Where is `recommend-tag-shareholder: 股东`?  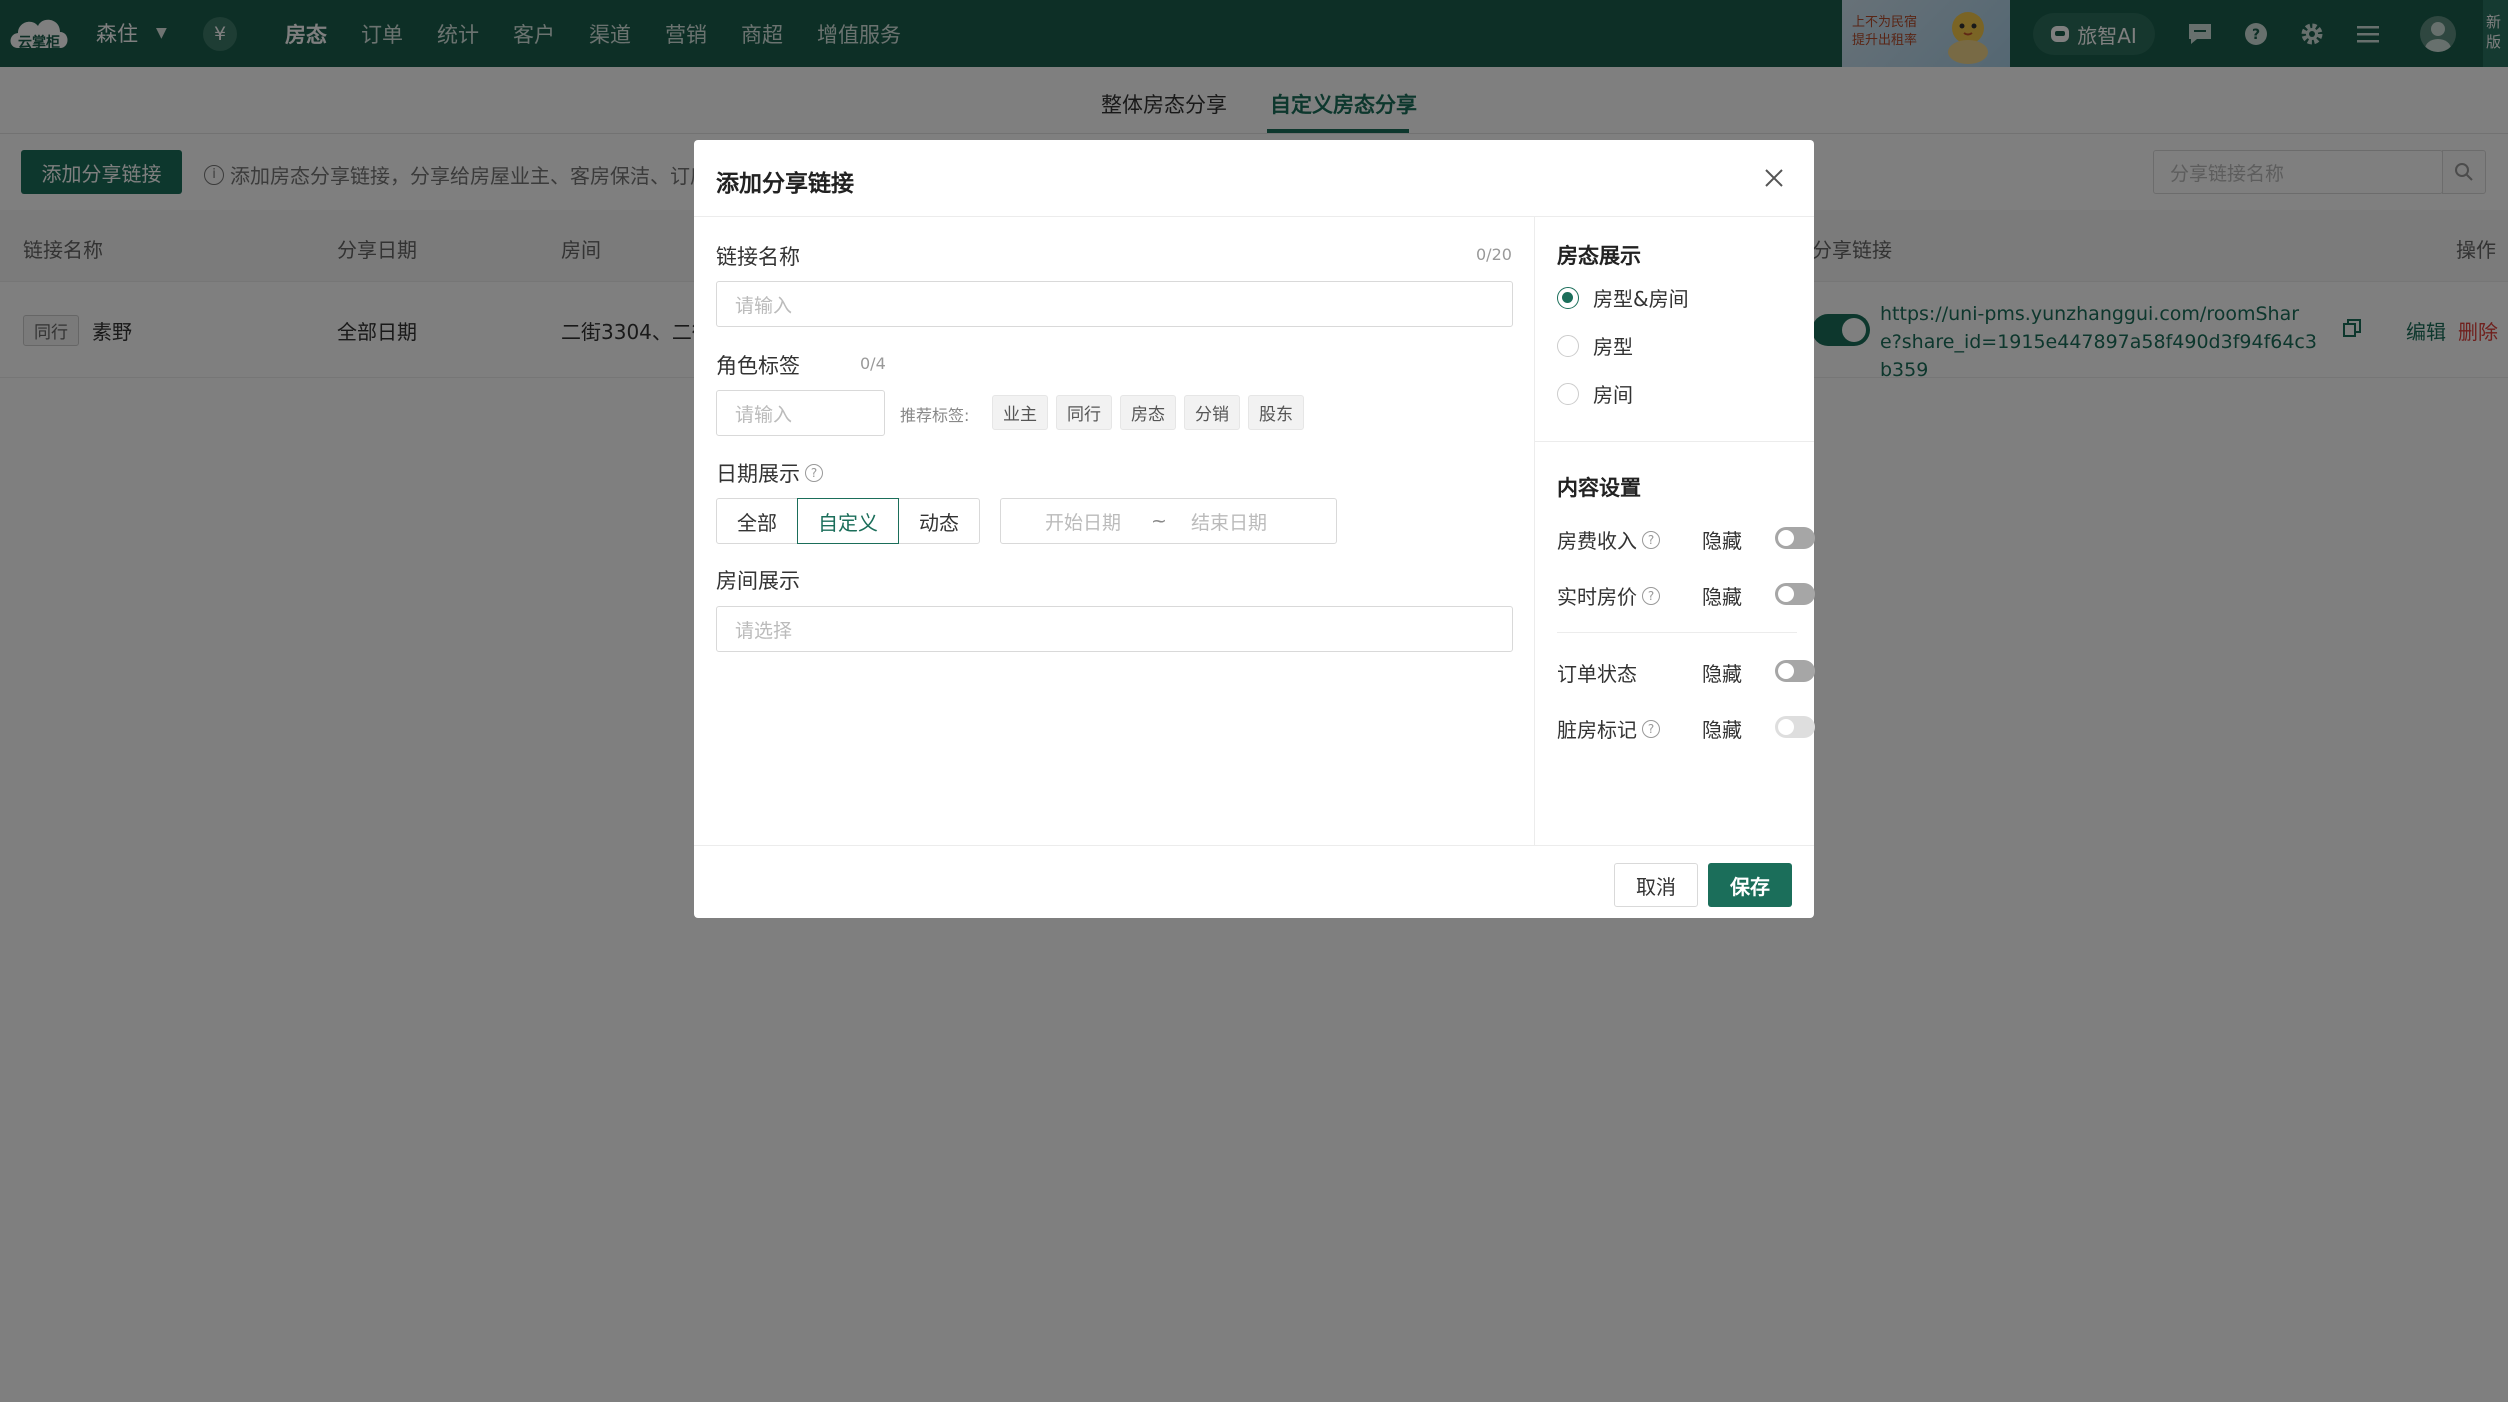 recommend-tag-shareholder: 股东 is located at coordinates (1276, 412).